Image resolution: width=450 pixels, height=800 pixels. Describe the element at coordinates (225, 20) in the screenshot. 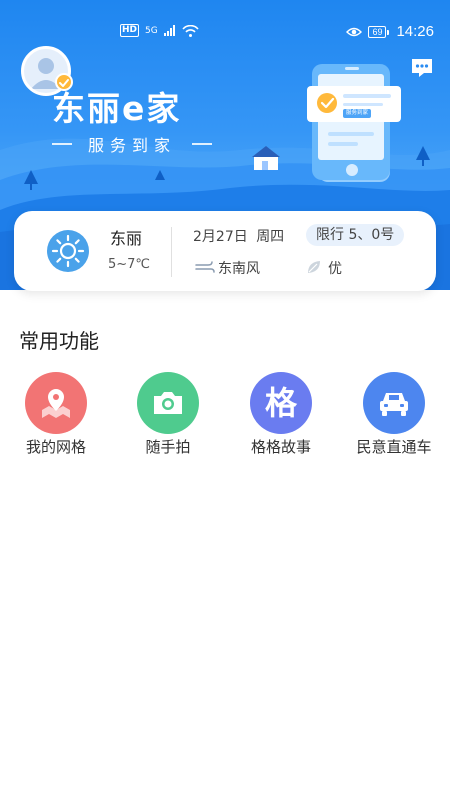

I see `status-bar: HD 5G 69 14:26` at that location.